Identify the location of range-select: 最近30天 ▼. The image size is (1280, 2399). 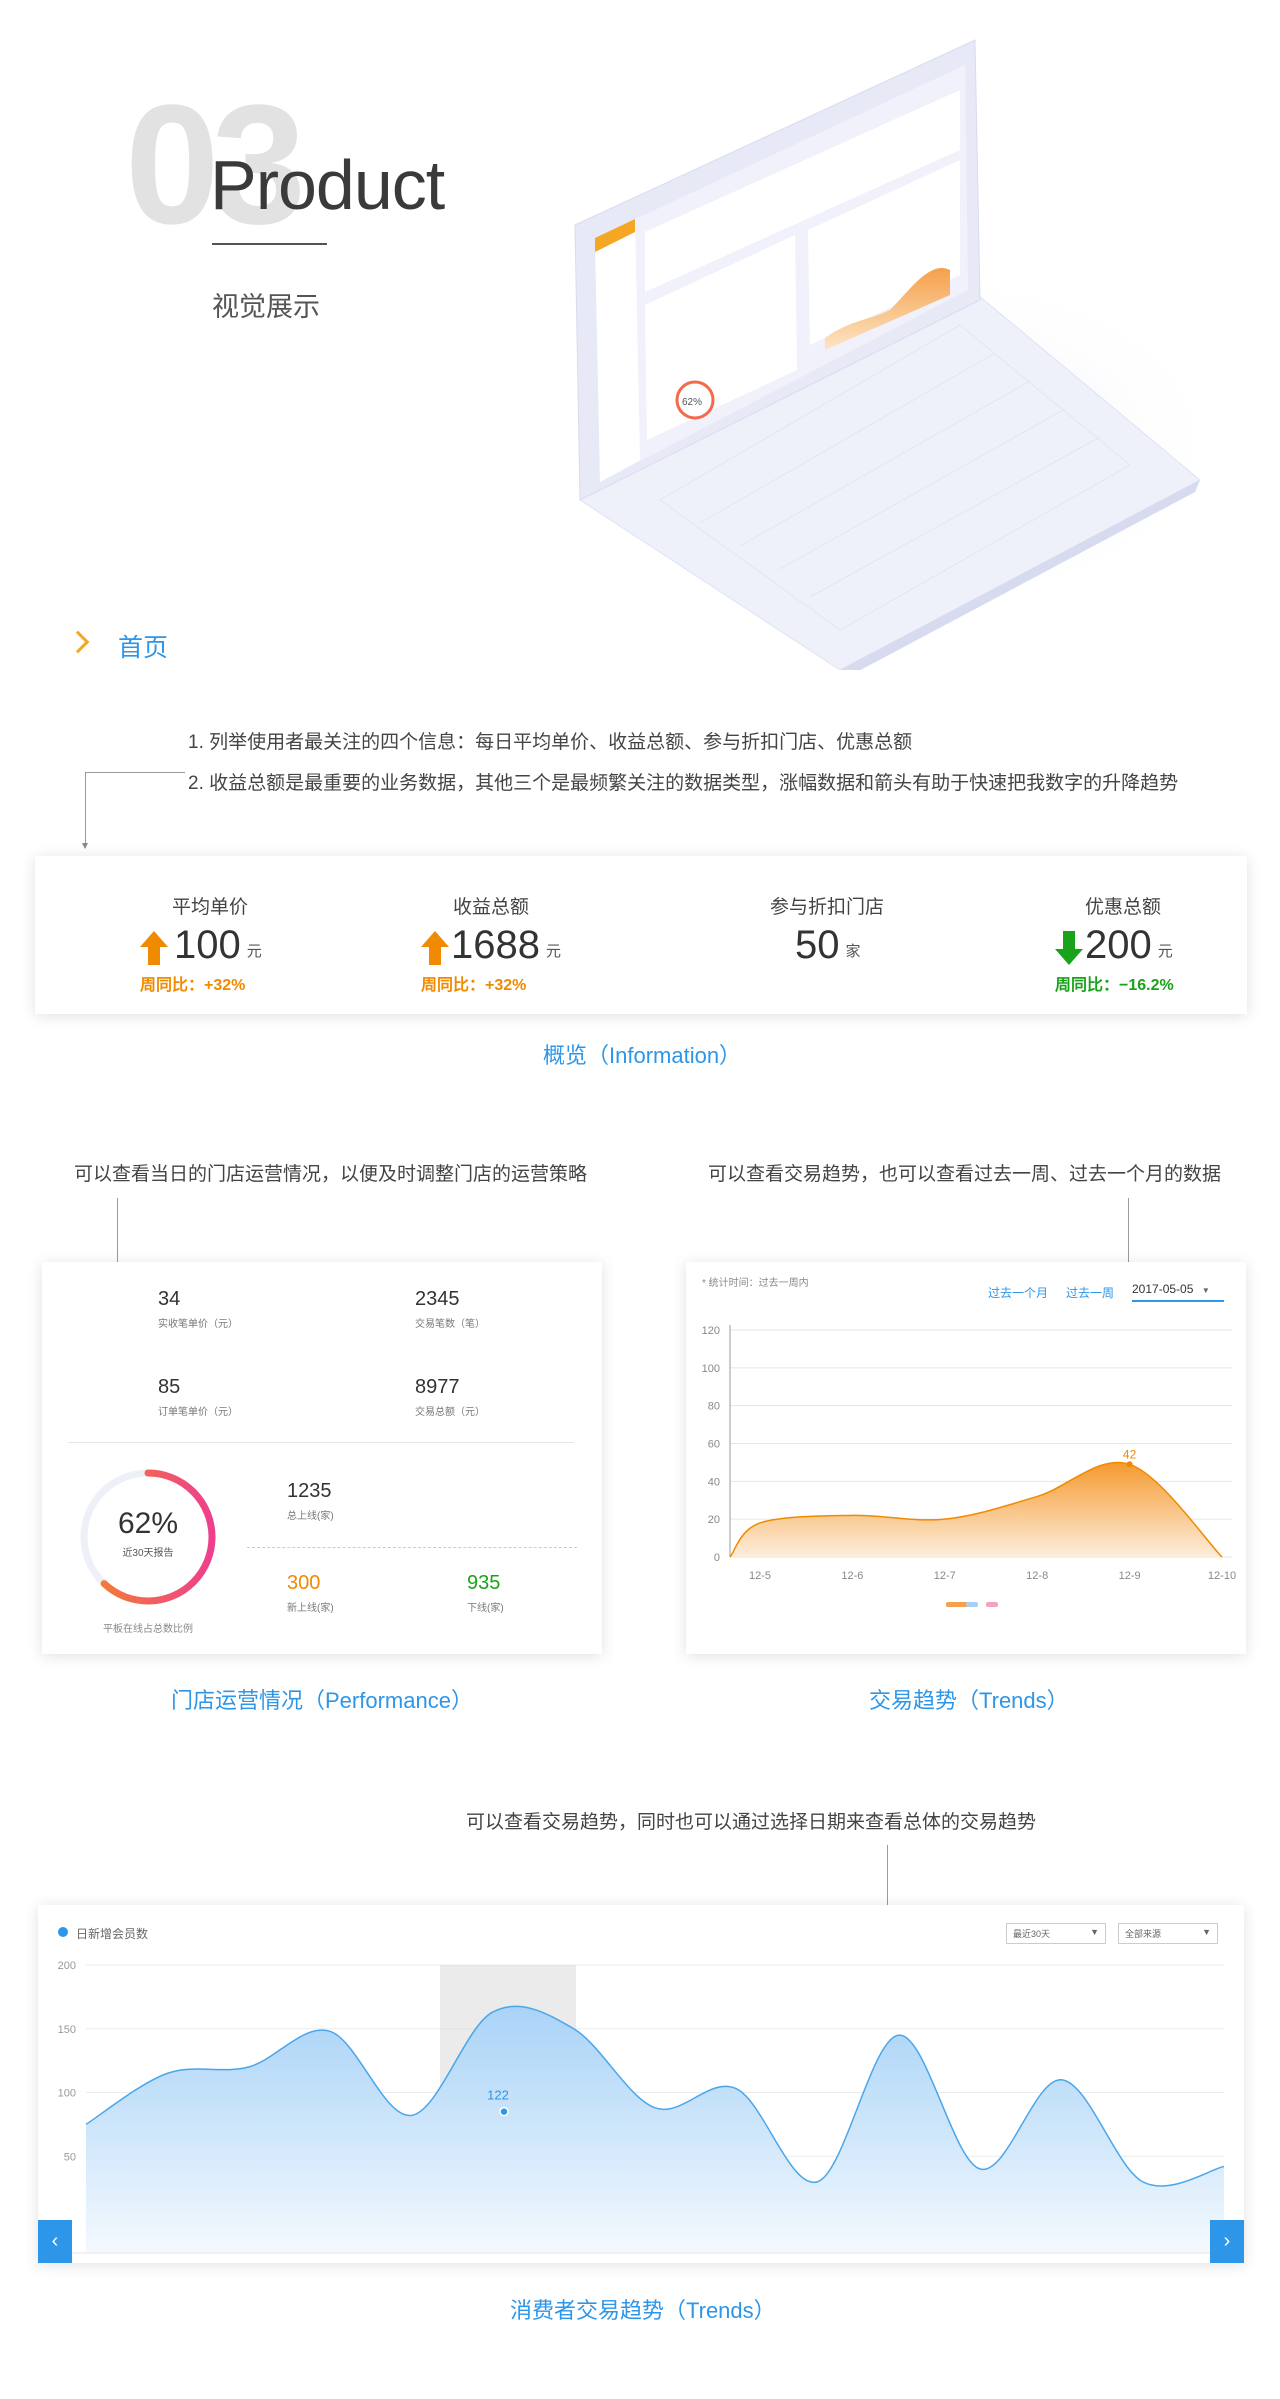
(1056, 1933).